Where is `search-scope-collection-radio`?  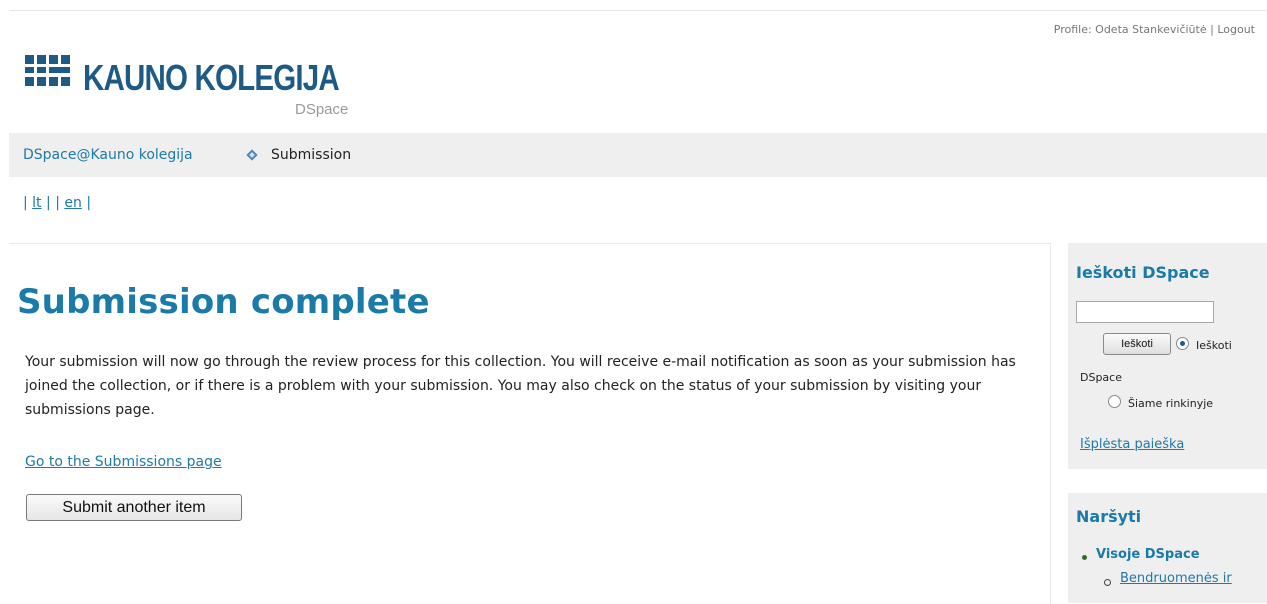
search-scope-collection-radio is located at coordinates (1114, 401).